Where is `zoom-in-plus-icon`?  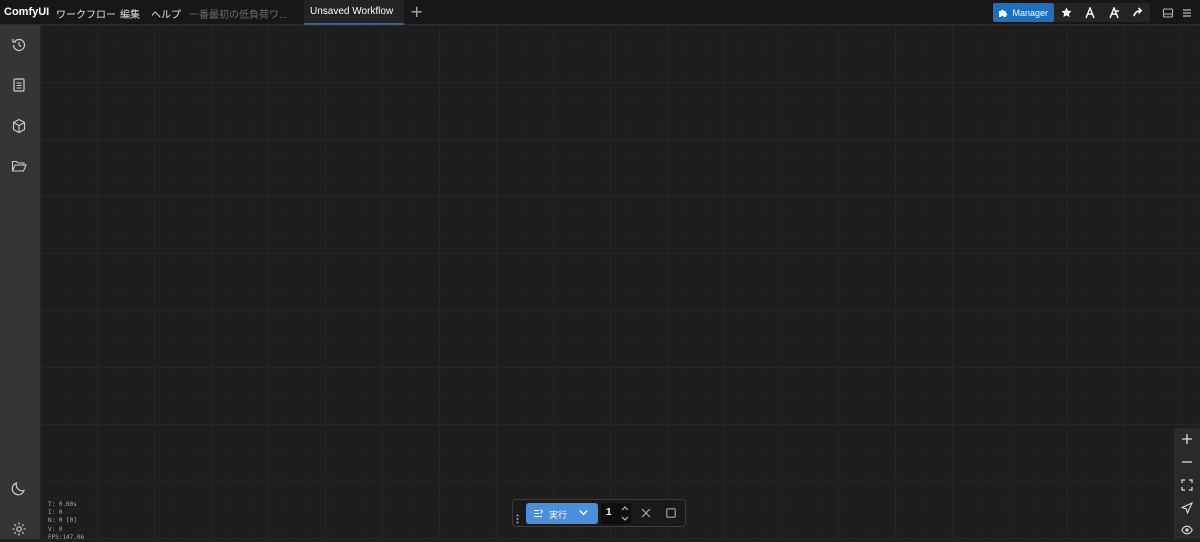
zoom-in-plus-icon is located at coordinates (1187, 439).